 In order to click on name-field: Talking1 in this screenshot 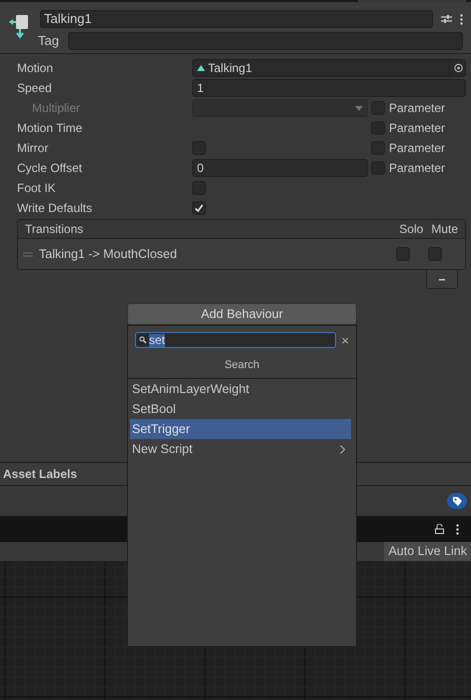, I will do `click(236, 19)`.